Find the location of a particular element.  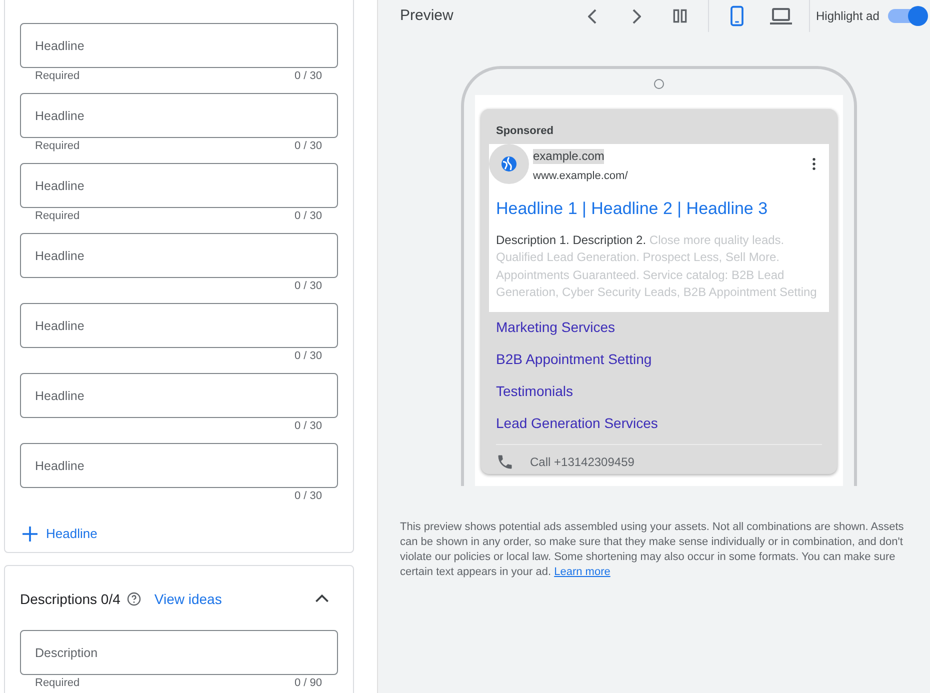

learn-more-link: Learn more is located at coordinates (582, 572).